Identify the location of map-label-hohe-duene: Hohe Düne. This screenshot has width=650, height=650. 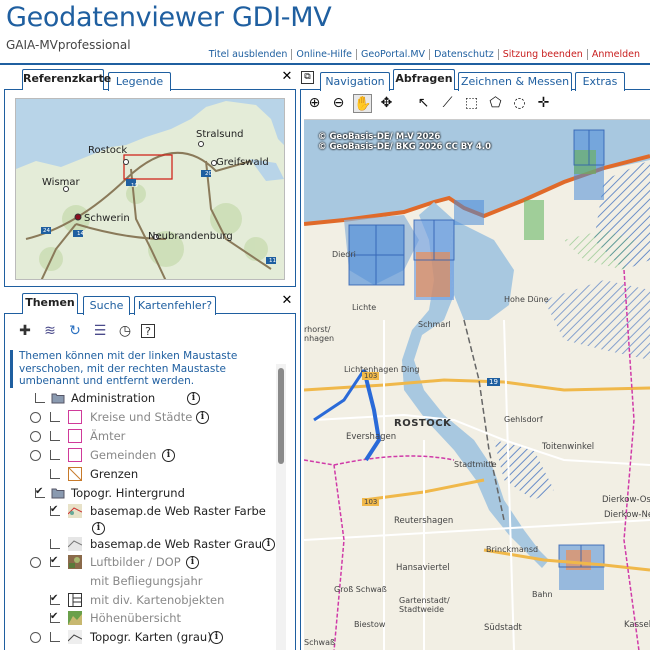
(526, 299).